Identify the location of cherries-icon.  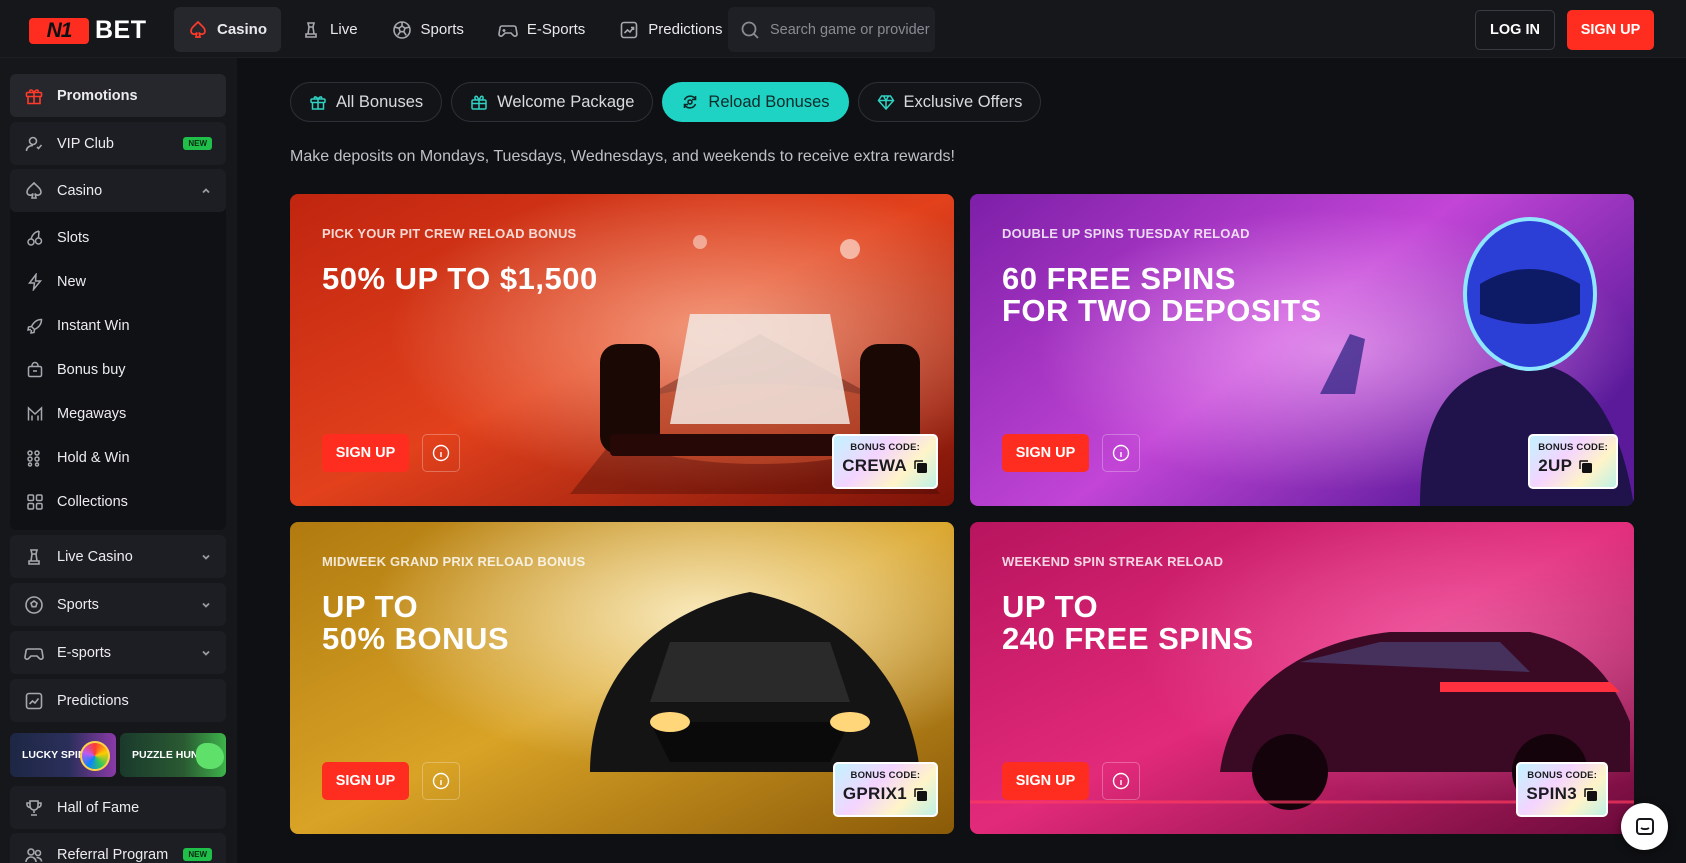
(35, 238).